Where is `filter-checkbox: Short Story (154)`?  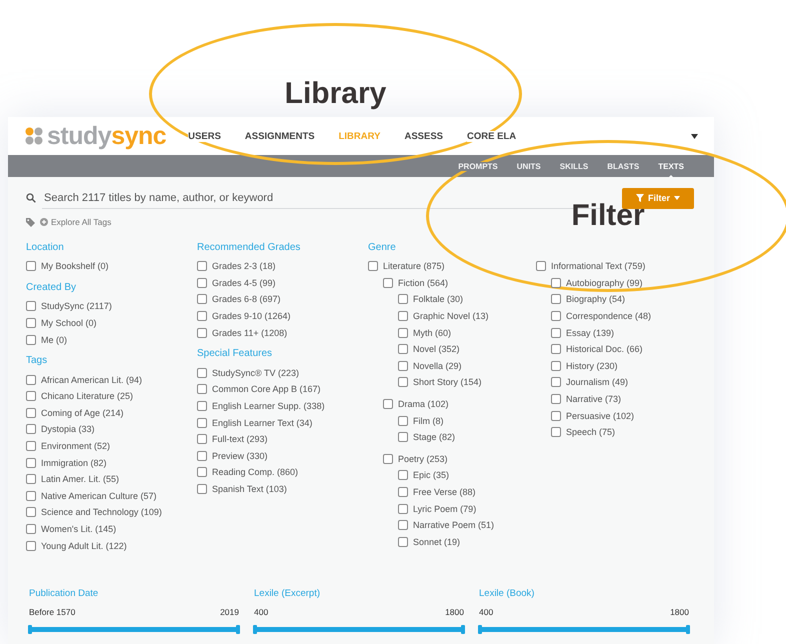 filter-checkbox: Short Story (154) is located at coordinates (440, 382).